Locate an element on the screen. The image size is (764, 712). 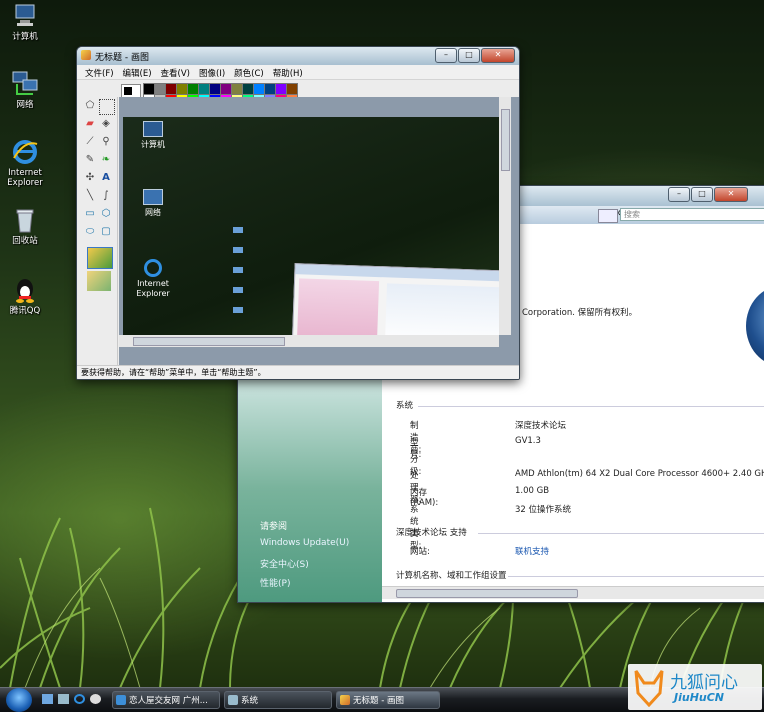
horizontal-scrollbar is located at coordinates (573, 592).